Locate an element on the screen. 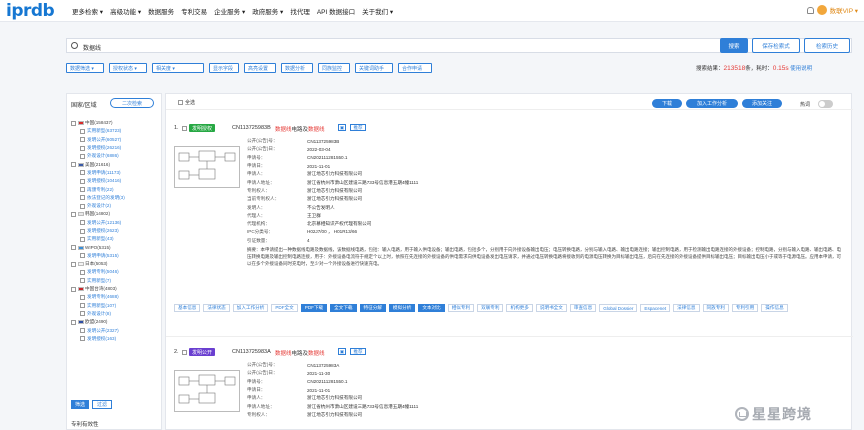  tree-item: 实用新型(7) is located at coordinates (116, 281).